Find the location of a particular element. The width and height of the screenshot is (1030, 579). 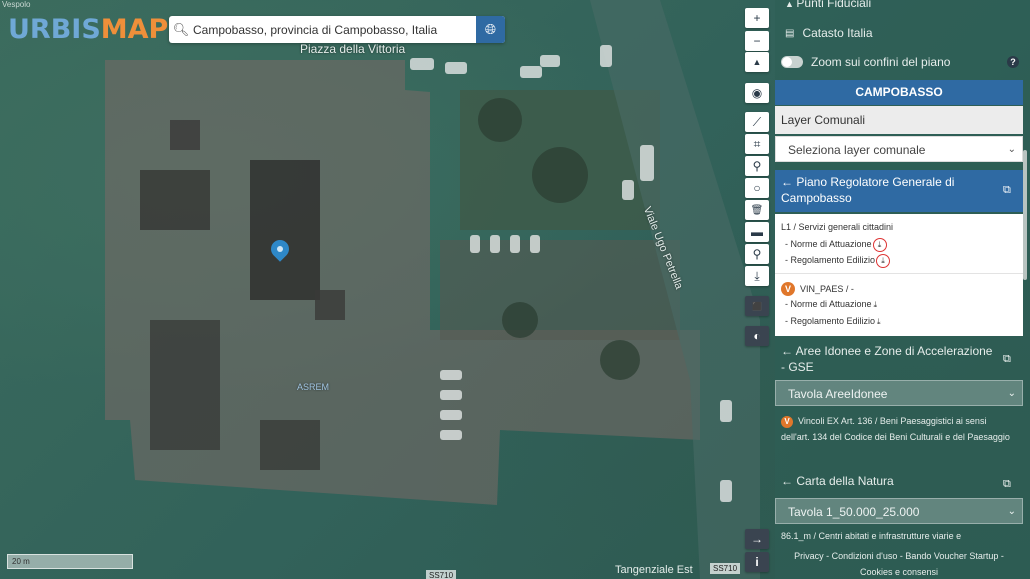

carta-natura-header: ← Carta della Natura ⧉ is located at coordinates (899, 482).